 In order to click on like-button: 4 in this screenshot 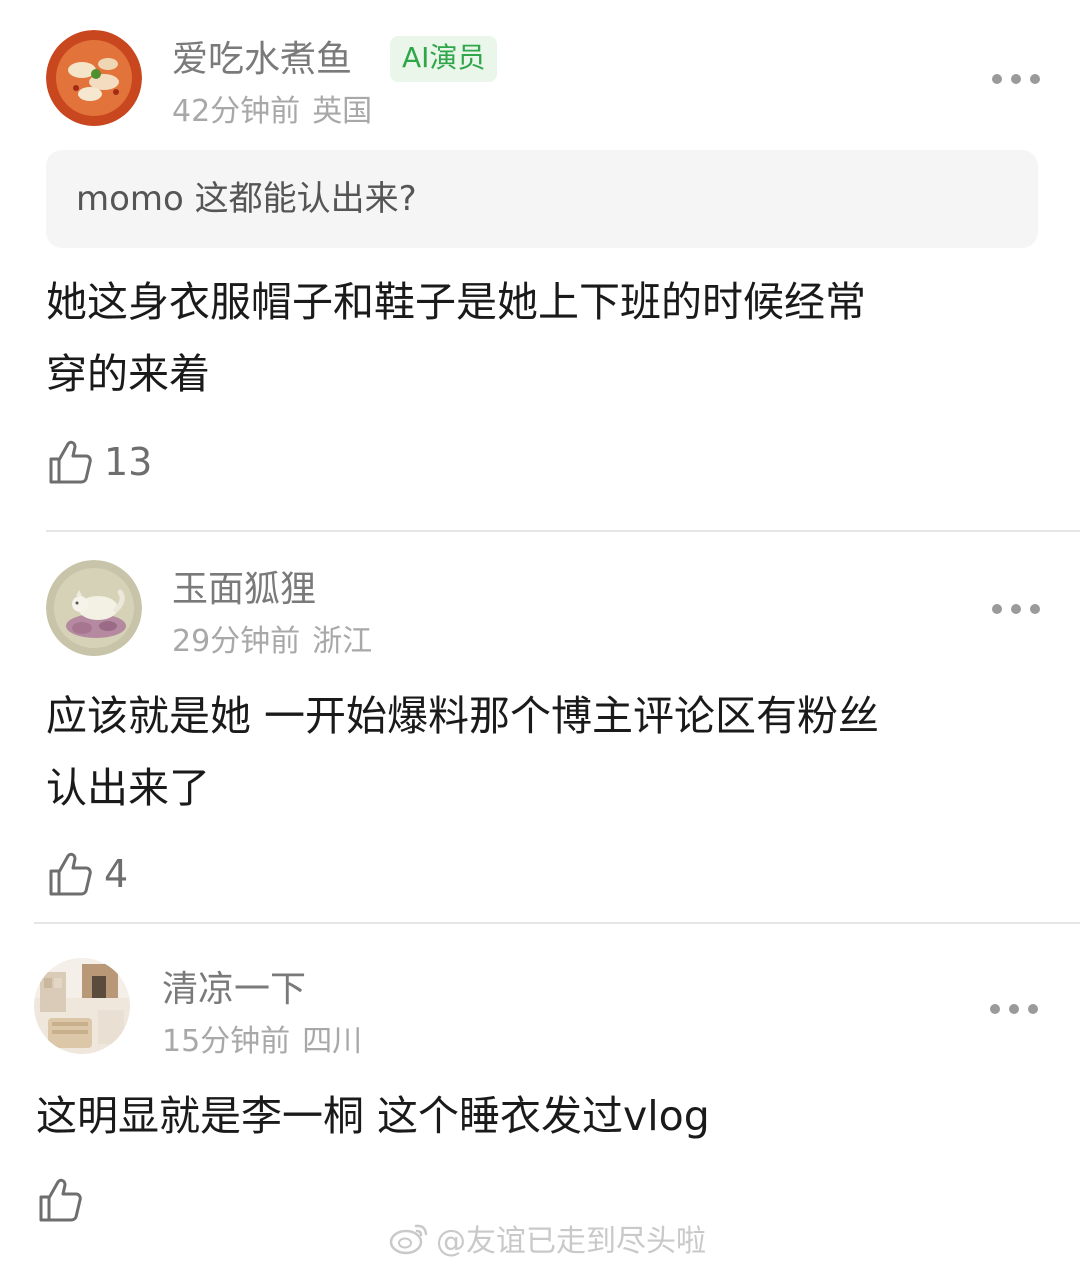, I will do `click(88, 874)`.